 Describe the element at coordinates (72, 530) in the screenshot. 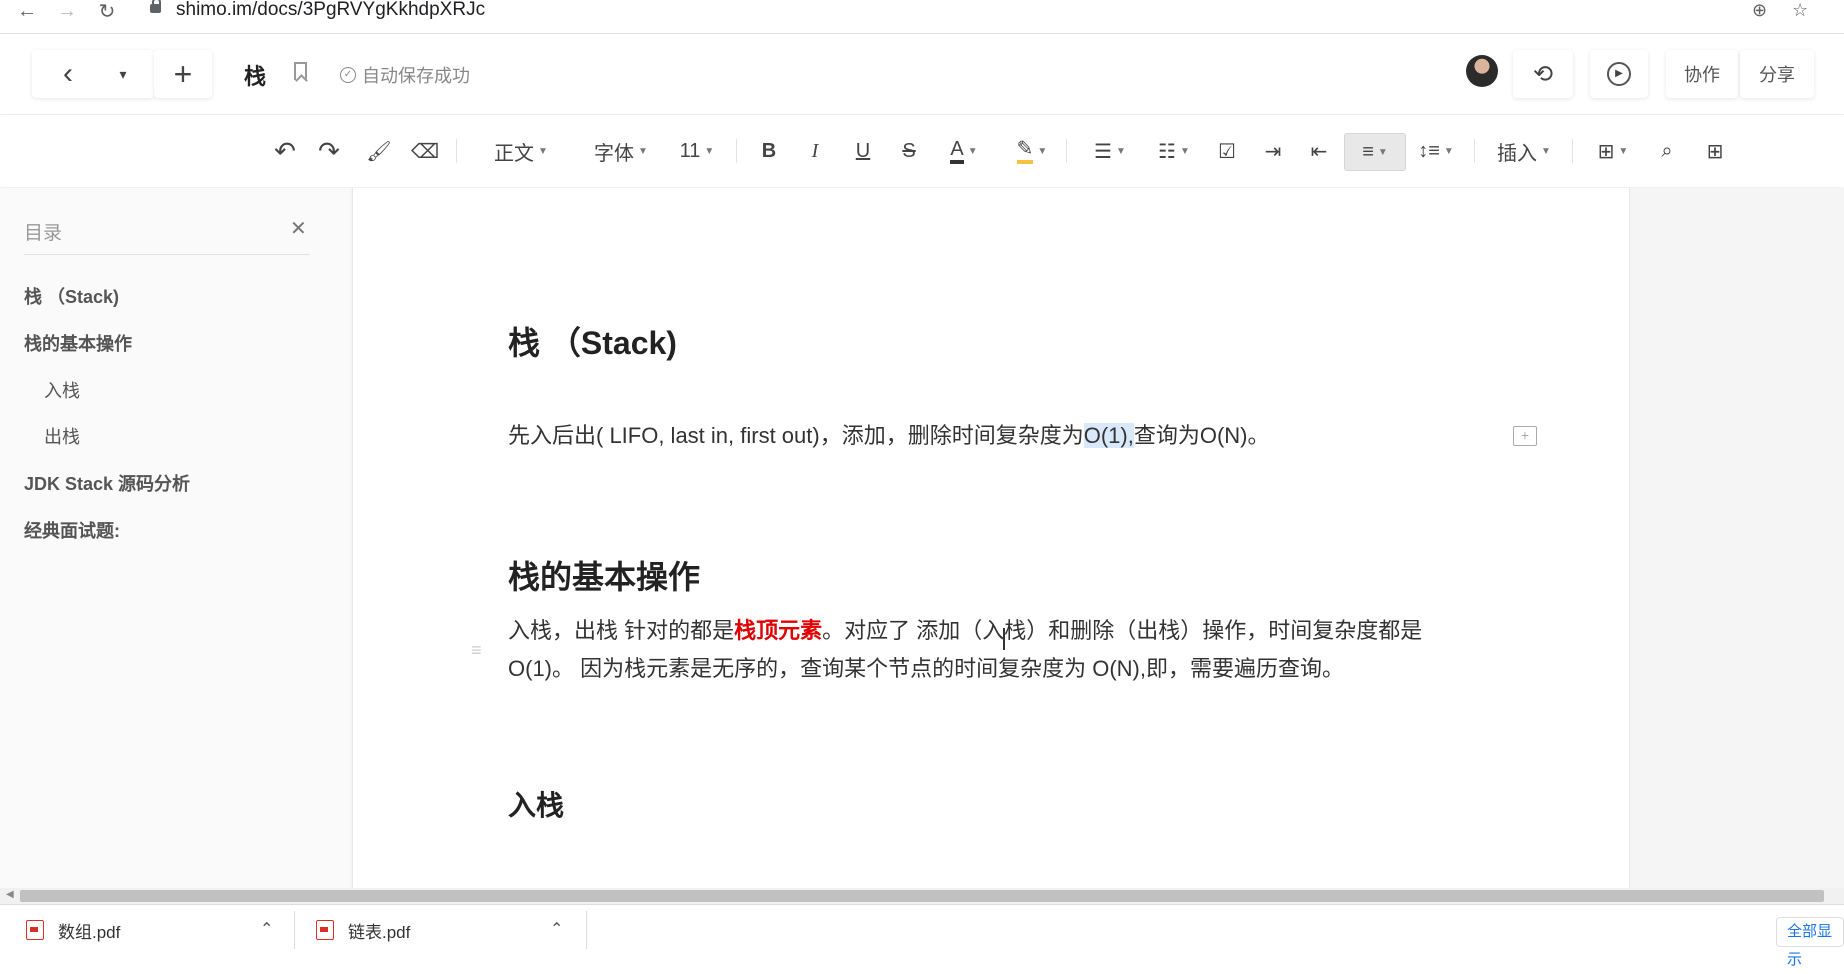

I see `toc-item: 经典面试题:` at that location.